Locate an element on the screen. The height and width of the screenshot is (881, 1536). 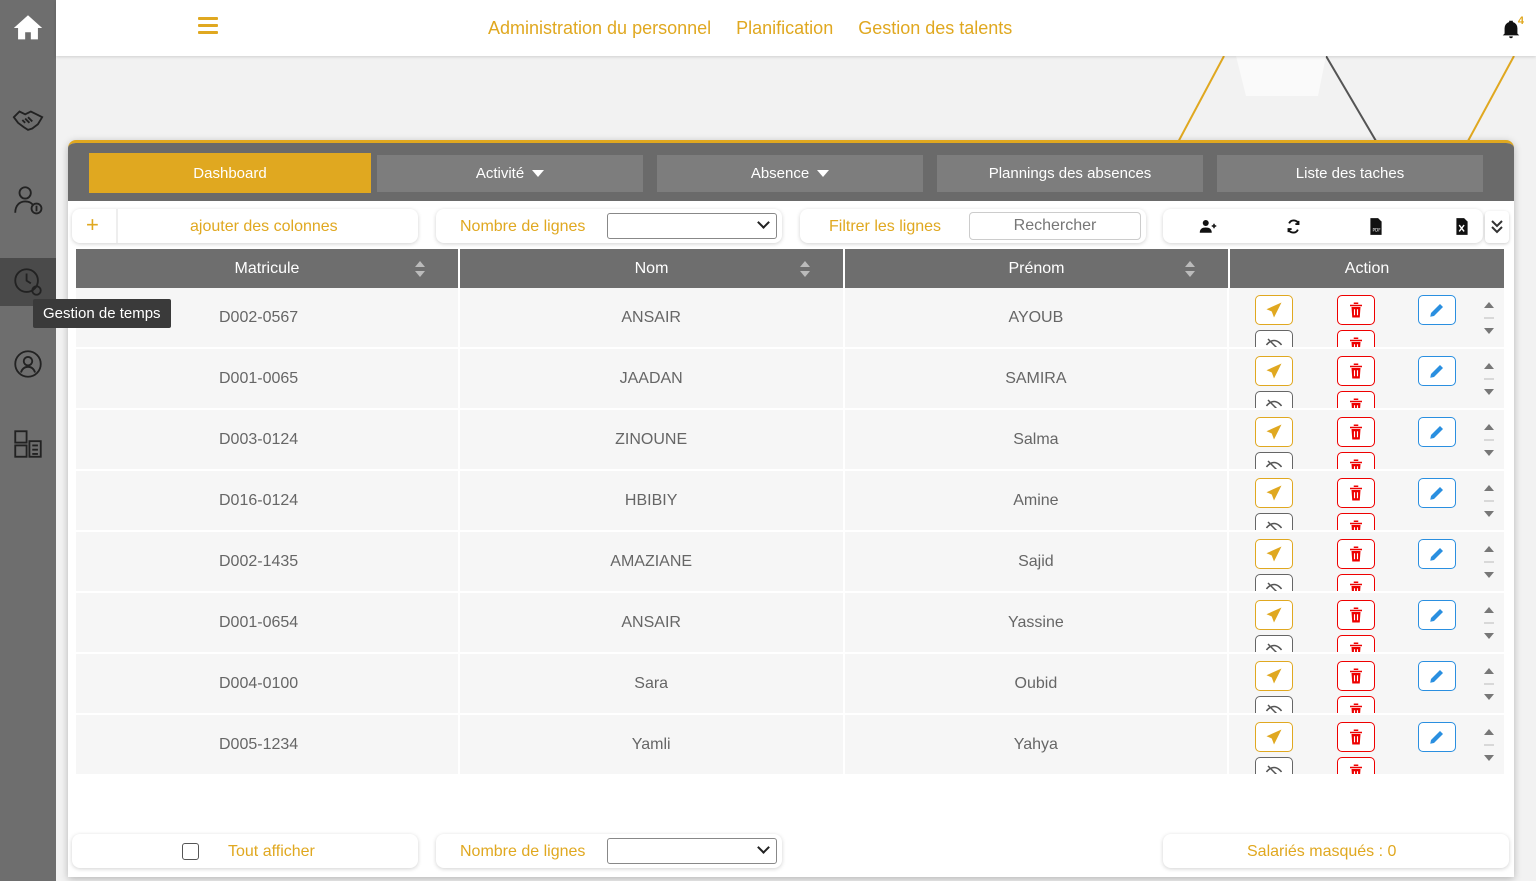
tab-taches: Liste des taches is located at coordinates (1350, 173).